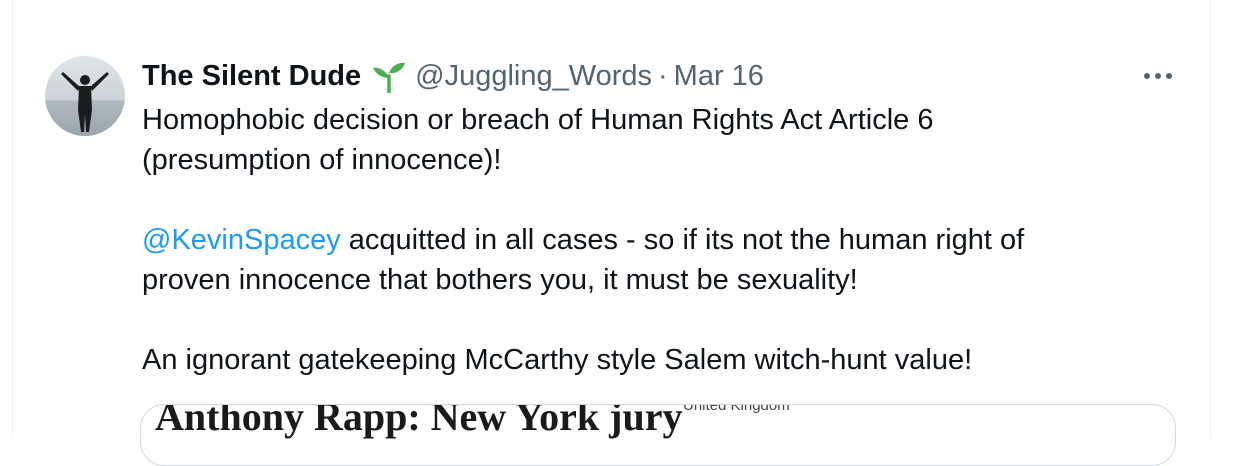 The height and width of the screenshot is (466, 1256). What do you see at coordinates (241, 240) in the screenshot?
I see `mention-link: @KevinSpacey` at bounding box center [241, 240].